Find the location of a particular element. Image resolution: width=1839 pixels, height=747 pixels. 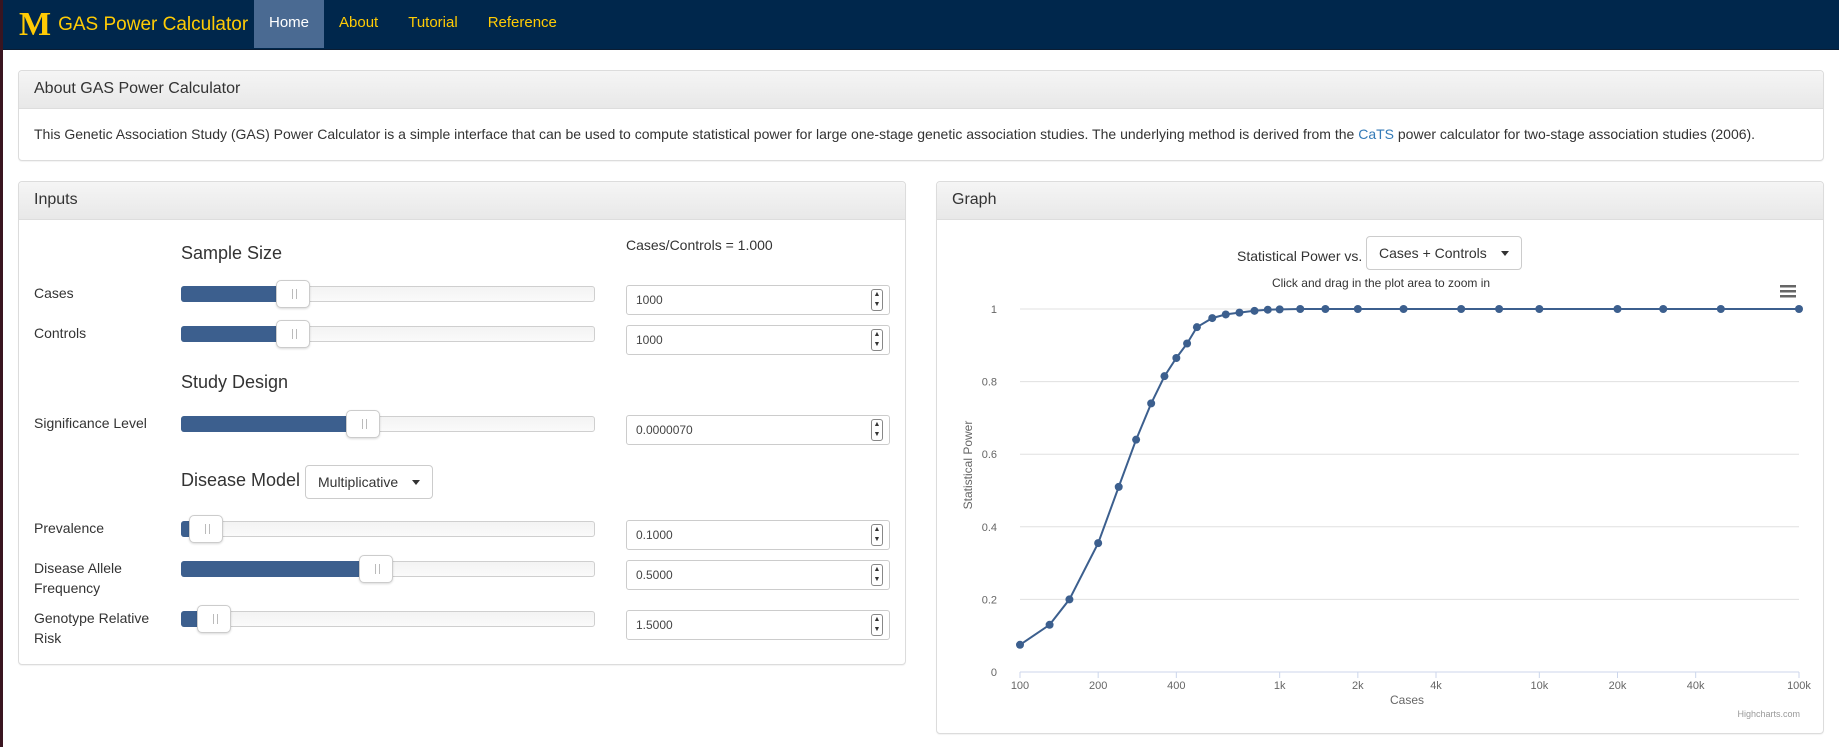

nav-item-home: Home is located at coordinates (289, 24).